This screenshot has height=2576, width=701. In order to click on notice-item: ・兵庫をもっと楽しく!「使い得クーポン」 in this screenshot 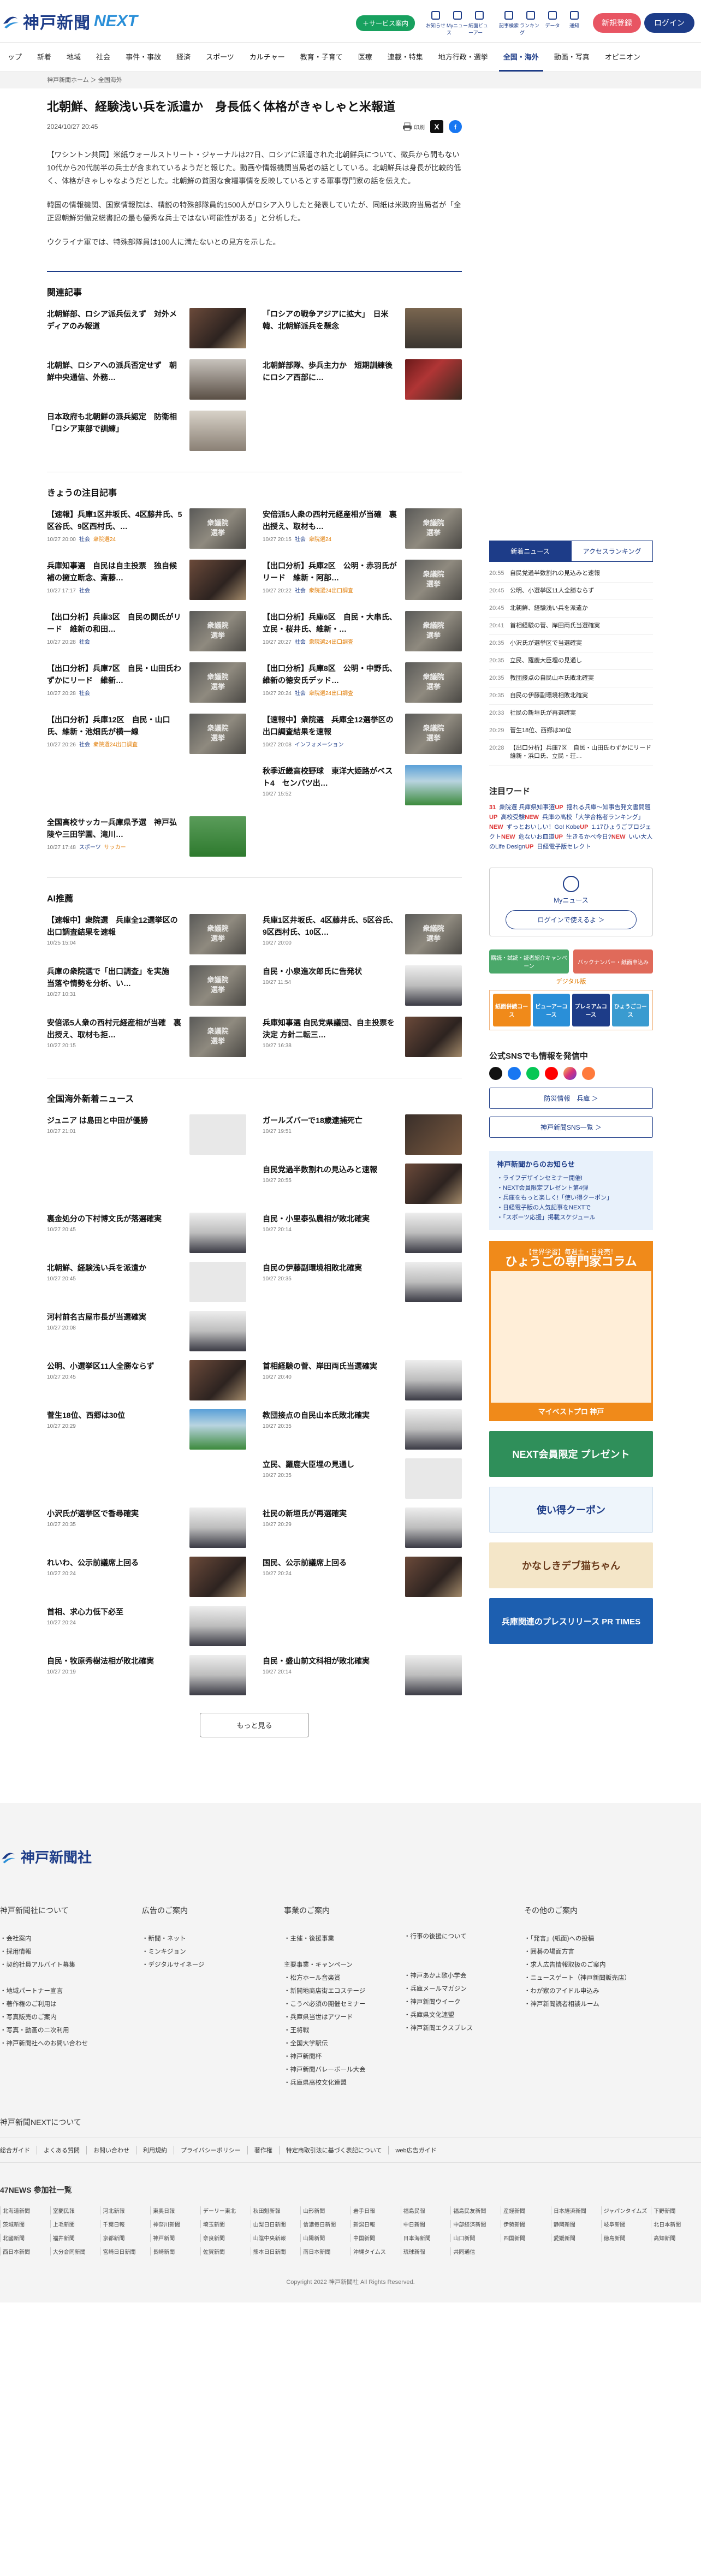, I will do `click(571, 1198)`.